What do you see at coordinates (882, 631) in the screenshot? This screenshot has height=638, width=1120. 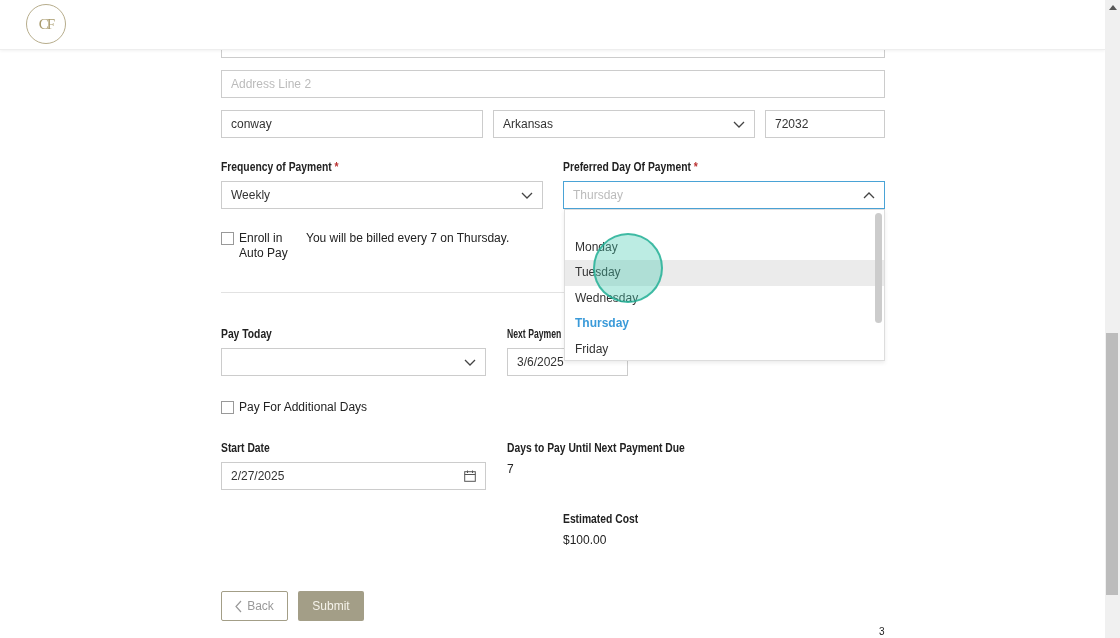 I see `page-number: 3` at bounding box center [882, 631].